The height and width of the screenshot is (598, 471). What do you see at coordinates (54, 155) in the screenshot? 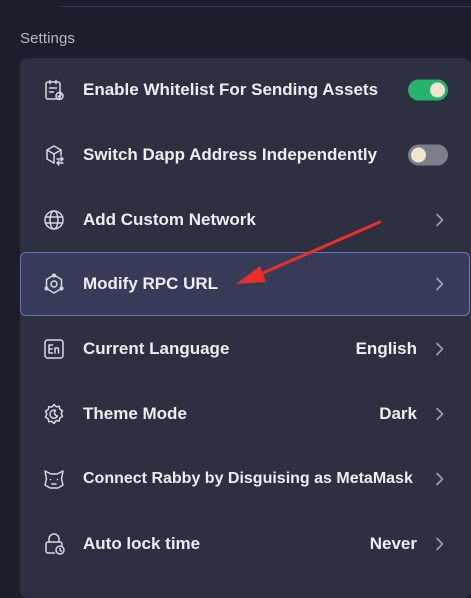
I see `cube-switch-icon` at bounding box center [54, 155].